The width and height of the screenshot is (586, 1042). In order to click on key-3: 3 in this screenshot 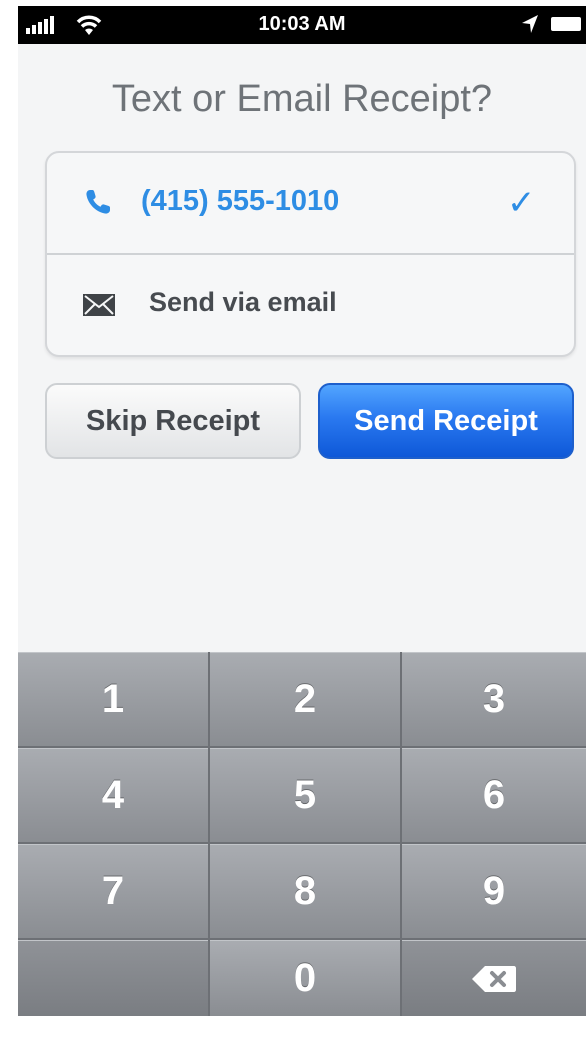, I will do `click(494, 699)`.